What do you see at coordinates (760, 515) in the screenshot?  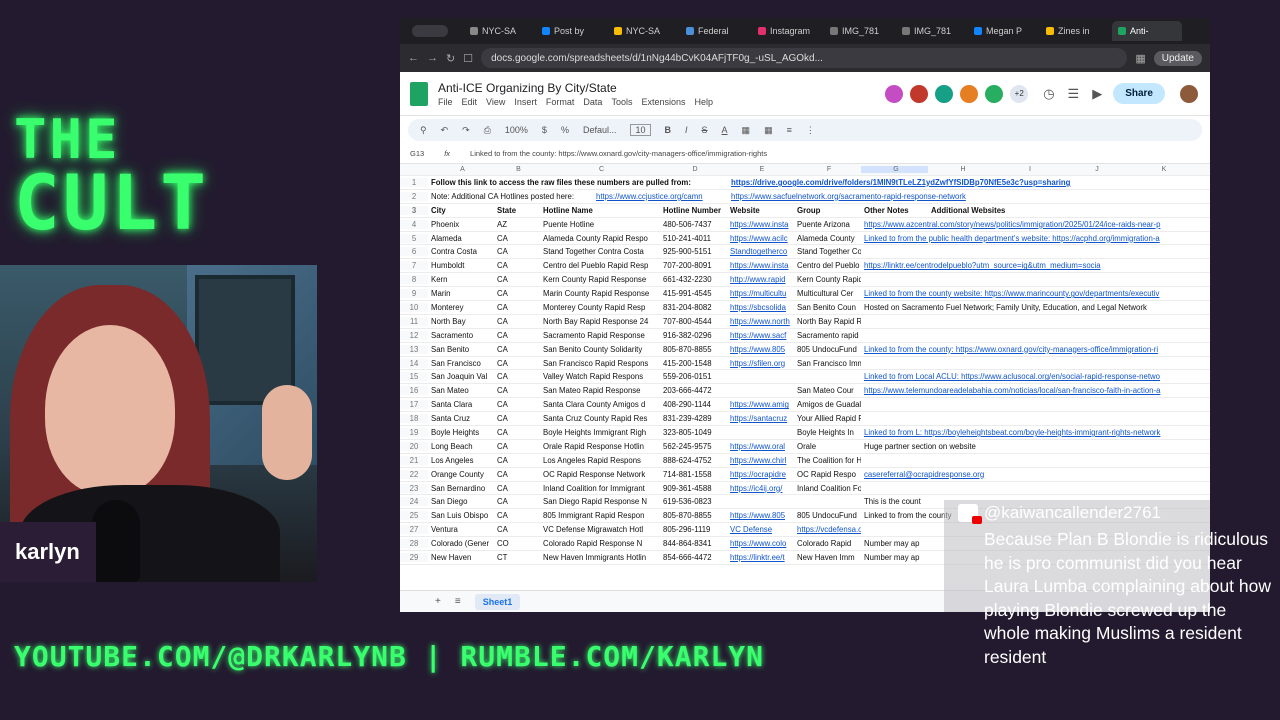 I see `table-cell: https://www.805` at bounding box center [760, 515].